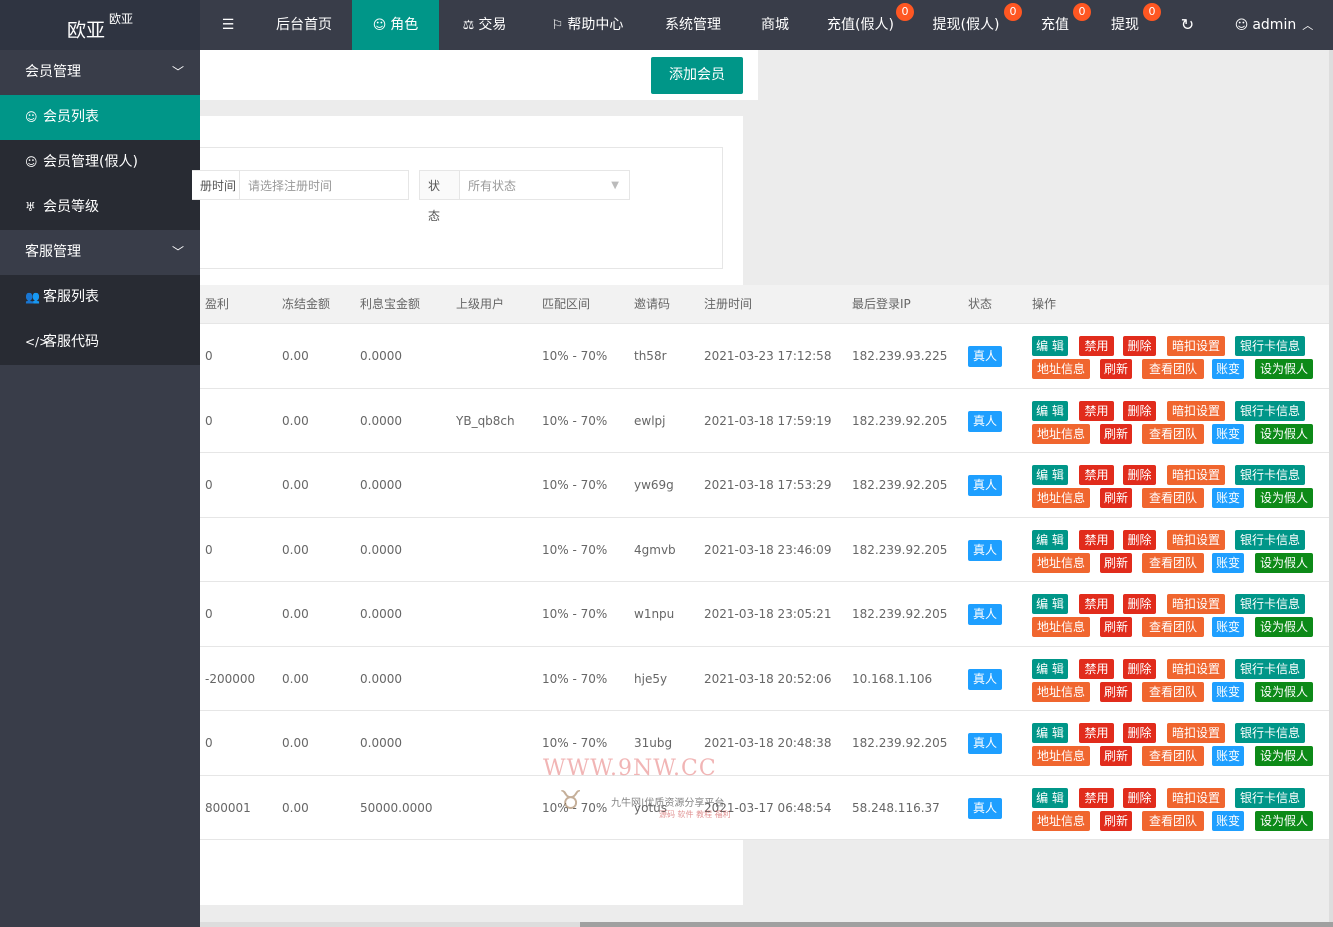 The image size is (1333, 927). What do you see at coordinates (1331, 486) in the screenshot?
I see `vertical-scrollbar` at bounding box center [1331, 486].